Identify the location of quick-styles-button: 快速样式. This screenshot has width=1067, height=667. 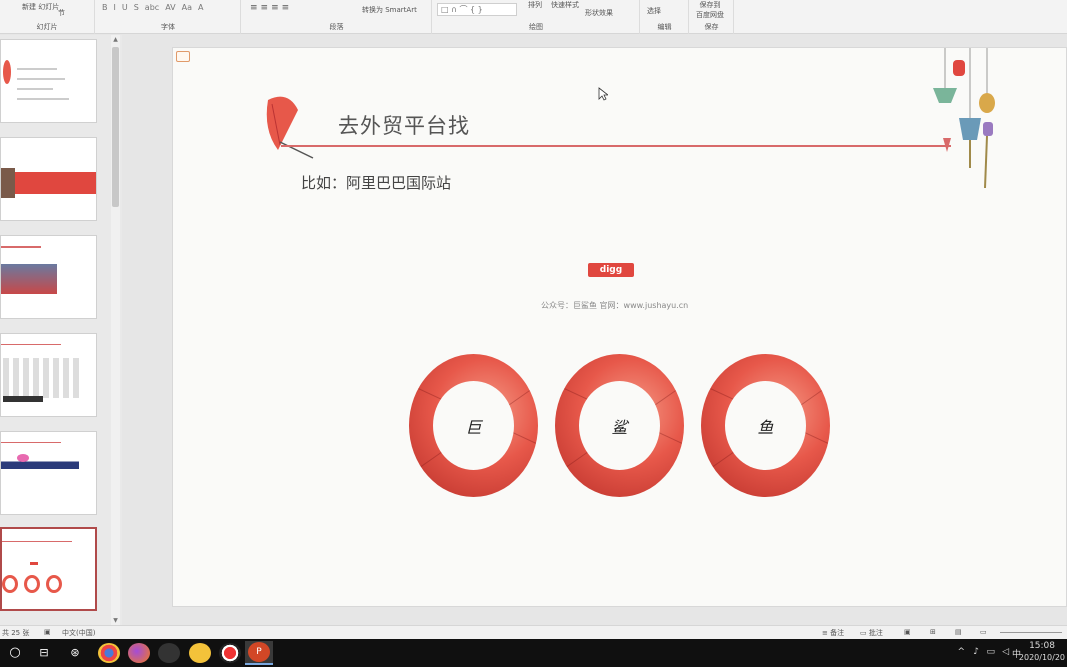
(565, 5).